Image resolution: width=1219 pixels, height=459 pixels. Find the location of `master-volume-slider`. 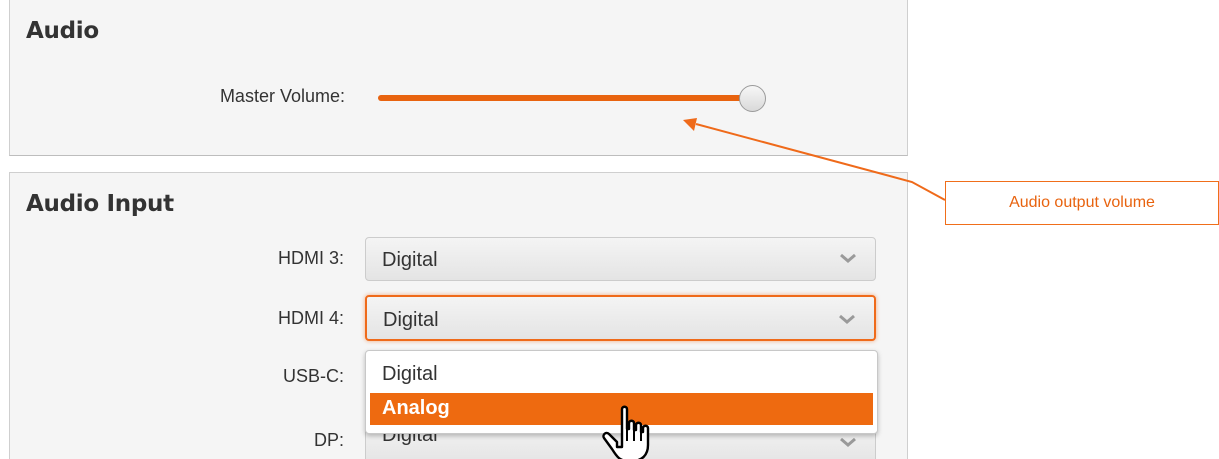

master-volume-slider is located at coordinates (572, 99).